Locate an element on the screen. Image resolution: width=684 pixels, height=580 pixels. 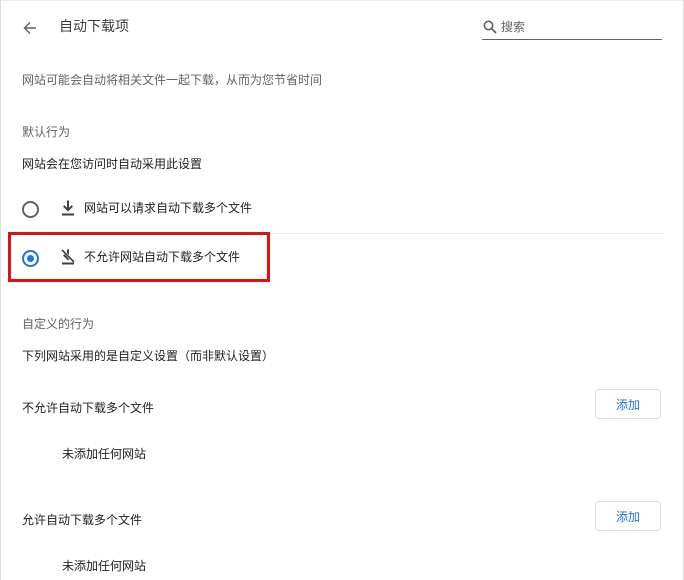
radio-allow is located at coordinates (30, 209).